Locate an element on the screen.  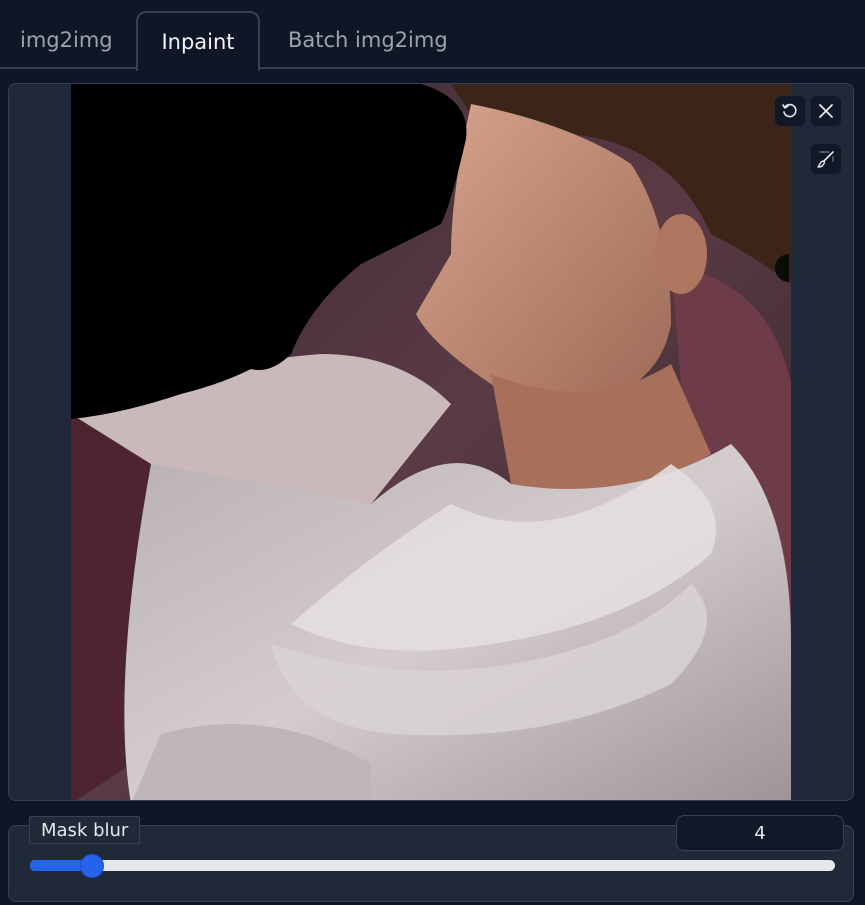
brush-button is located at coordinates (826, 159).